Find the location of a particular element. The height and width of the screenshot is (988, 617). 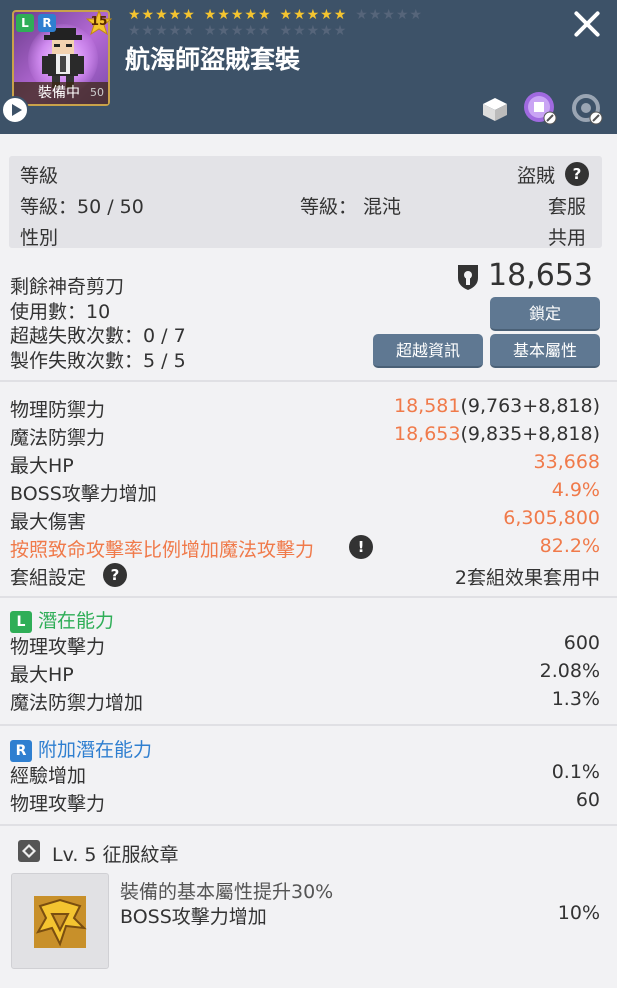

additional-label: 經驗增加 is located at coordinates (48, 776).